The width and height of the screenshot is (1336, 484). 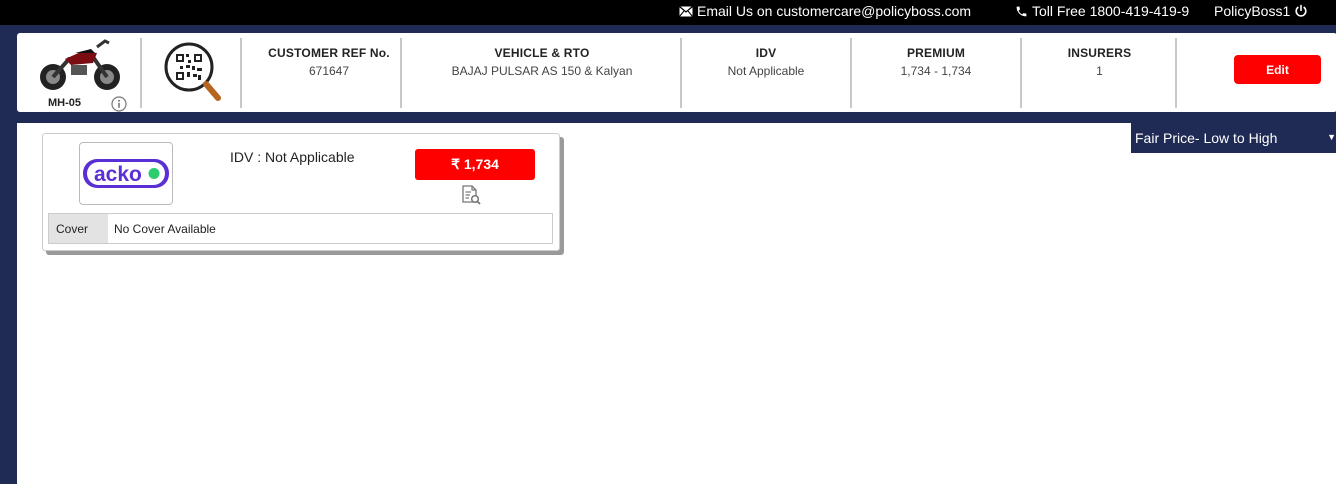 What do you see at coordinates (1021, 11) in the screenshot?
I see `phone-icon` at bounding box center [1021, 11].